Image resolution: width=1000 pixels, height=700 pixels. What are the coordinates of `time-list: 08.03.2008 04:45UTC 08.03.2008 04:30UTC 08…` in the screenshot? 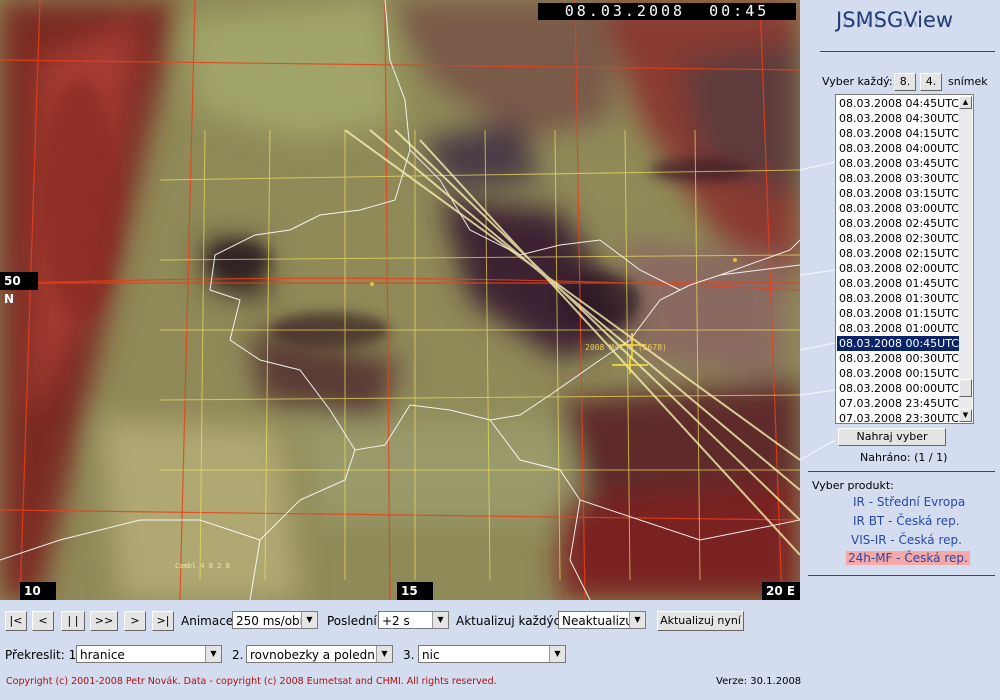 It's located at (904, 260).